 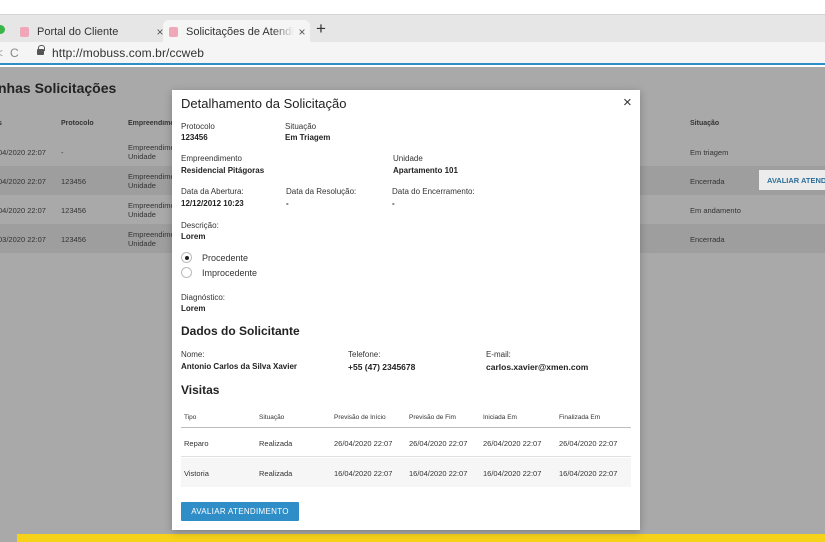 What do you see at coordinates (512, 473) in the screenshot?
I see `cell-iniciada: 16/04/2020 22:07` at bounding box center [512, 473].